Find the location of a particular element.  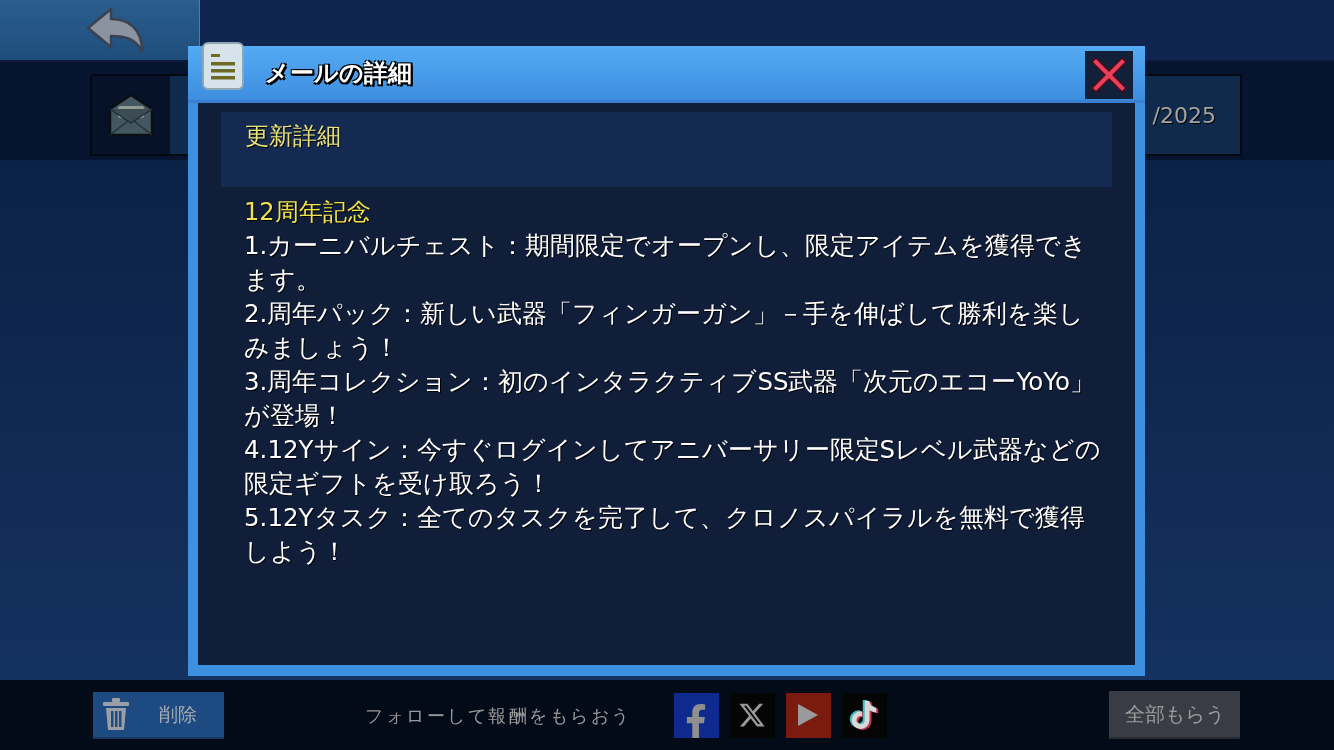

tiktok-icon is located at coordinates (864, 715).